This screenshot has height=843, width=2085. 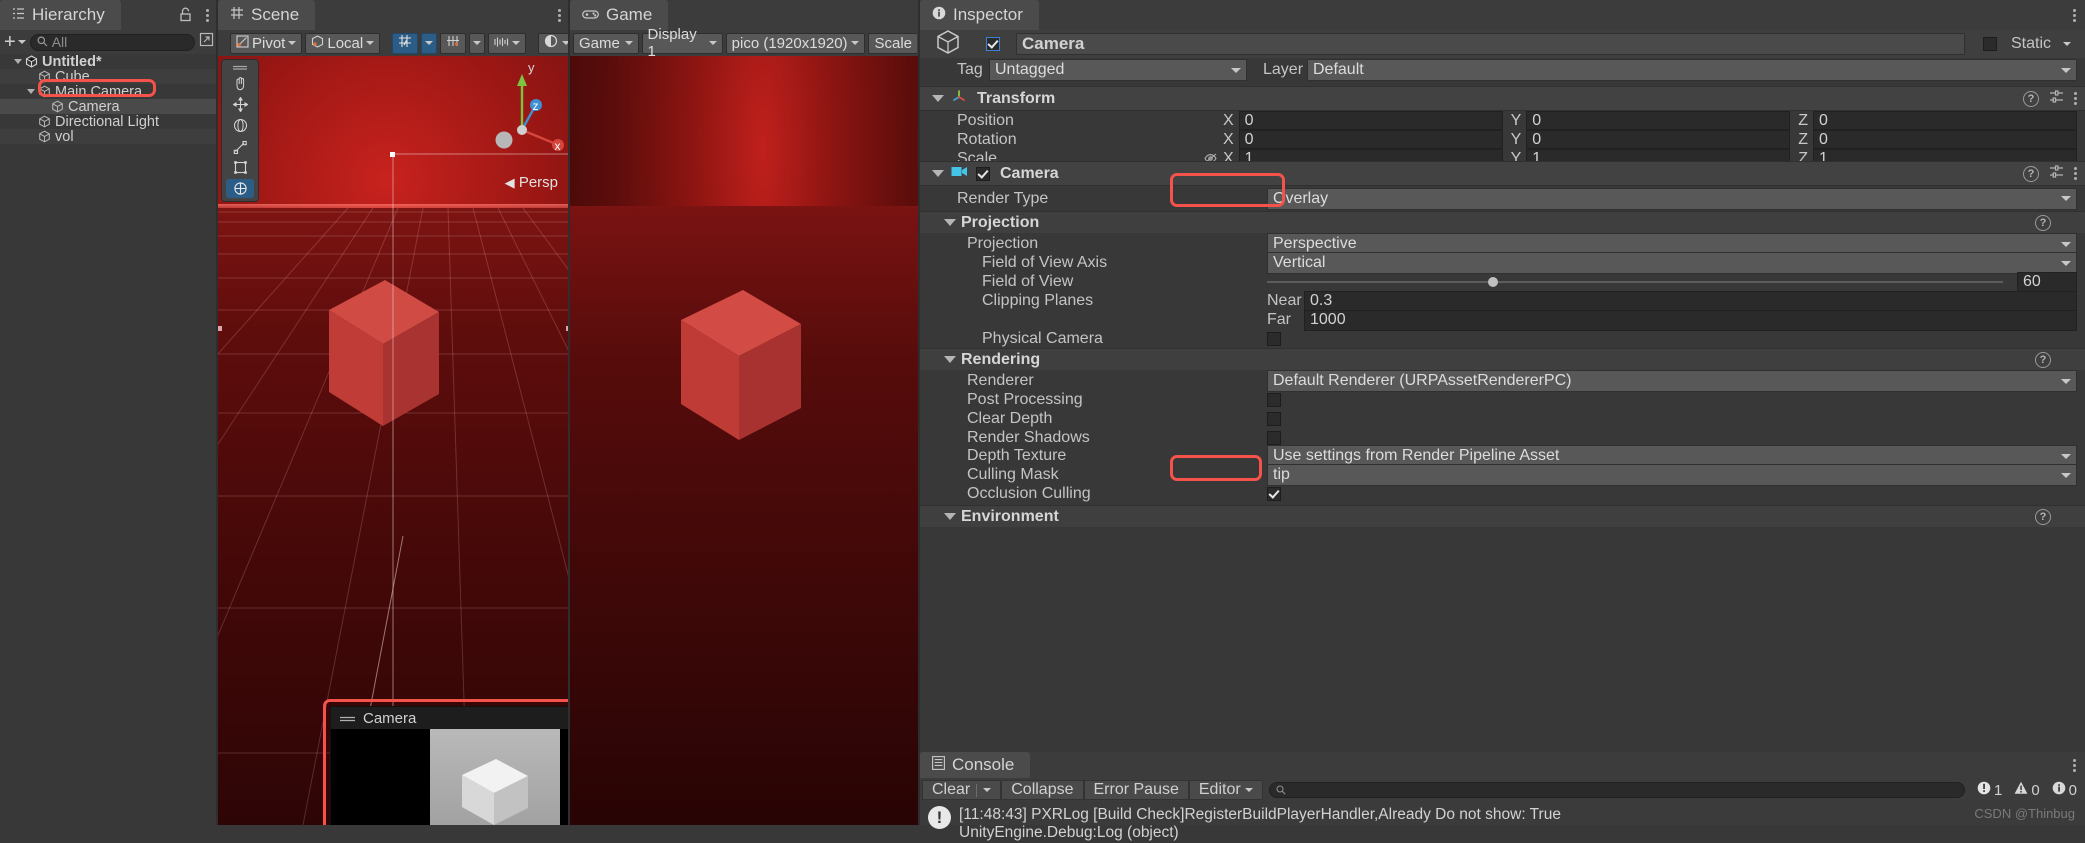 I want to click on scene-projection-label: ◀ Persp, so click(x=531, y=182).